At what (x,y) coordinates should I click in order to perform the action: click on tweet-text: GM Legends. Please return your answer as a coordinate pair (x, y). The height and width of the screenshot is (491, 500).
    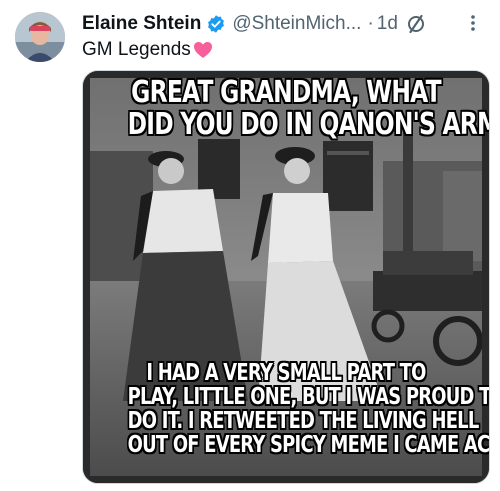
    Looking at the image, I should click on (147, 50).